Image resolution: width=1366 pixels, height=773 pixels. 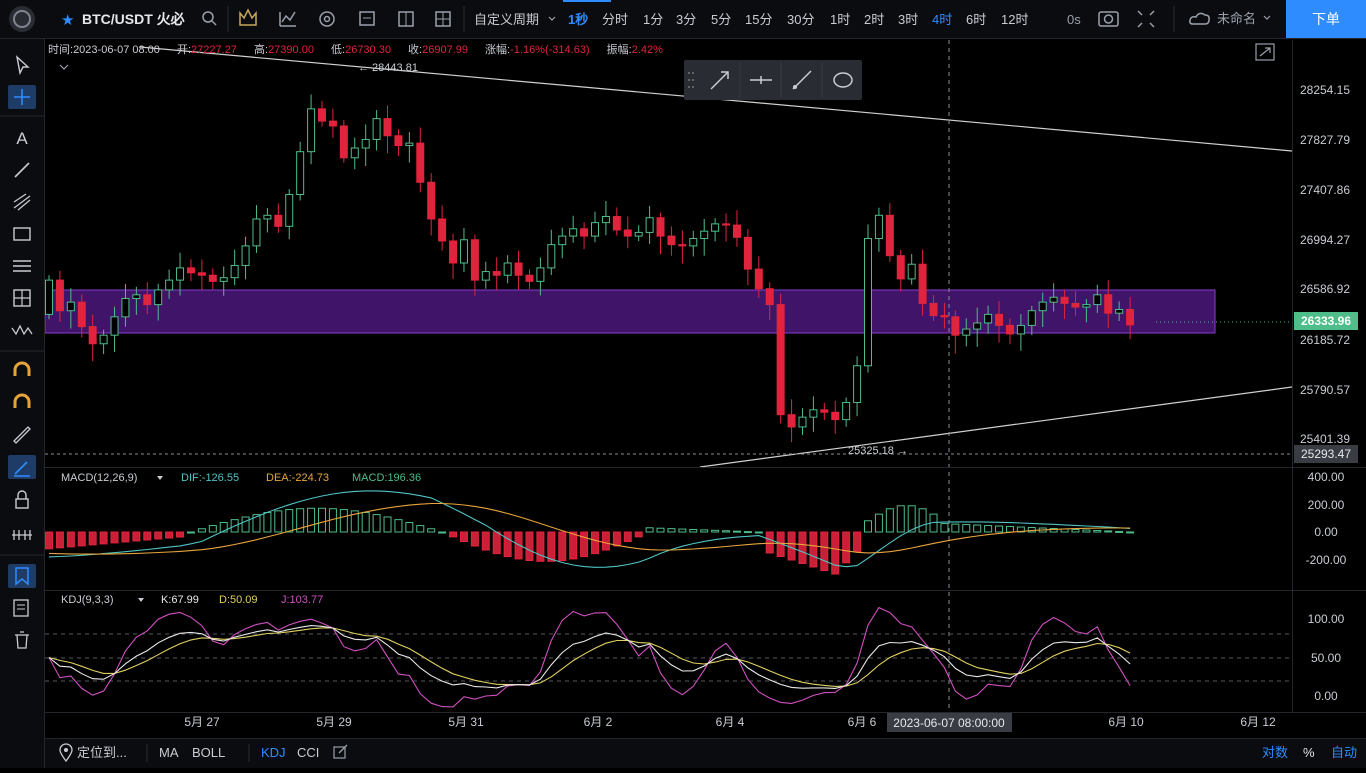 What do you see at coordinates (976, 19) in the screenshot?
I see `interval-11: 6时` at bounding box center [976, 19].